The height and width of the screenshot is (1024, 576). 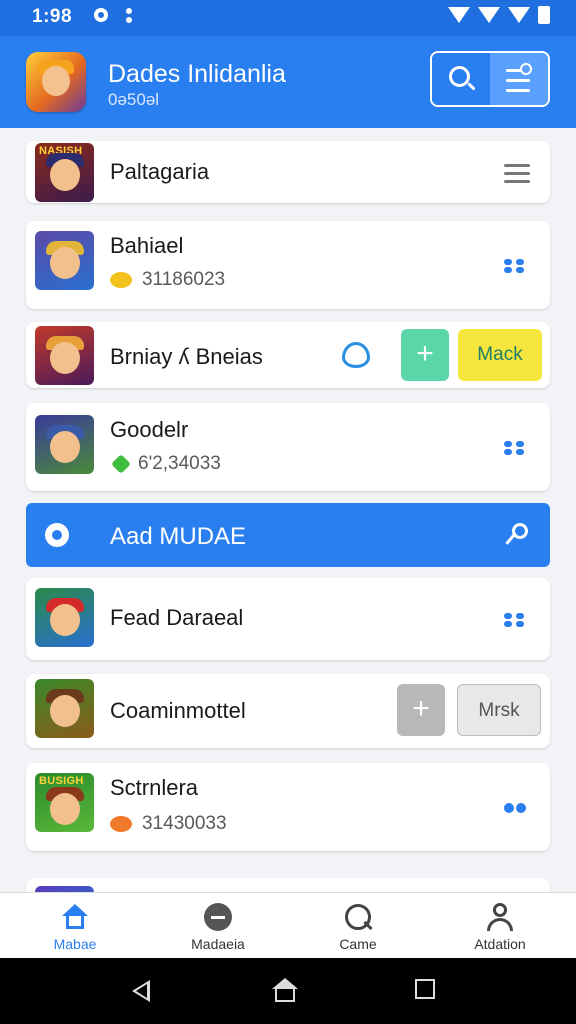 What do you see at coordinates (160, 171) in the screenshot?
I see `item-name: Paltagaria` at bounding box center [160, 171].